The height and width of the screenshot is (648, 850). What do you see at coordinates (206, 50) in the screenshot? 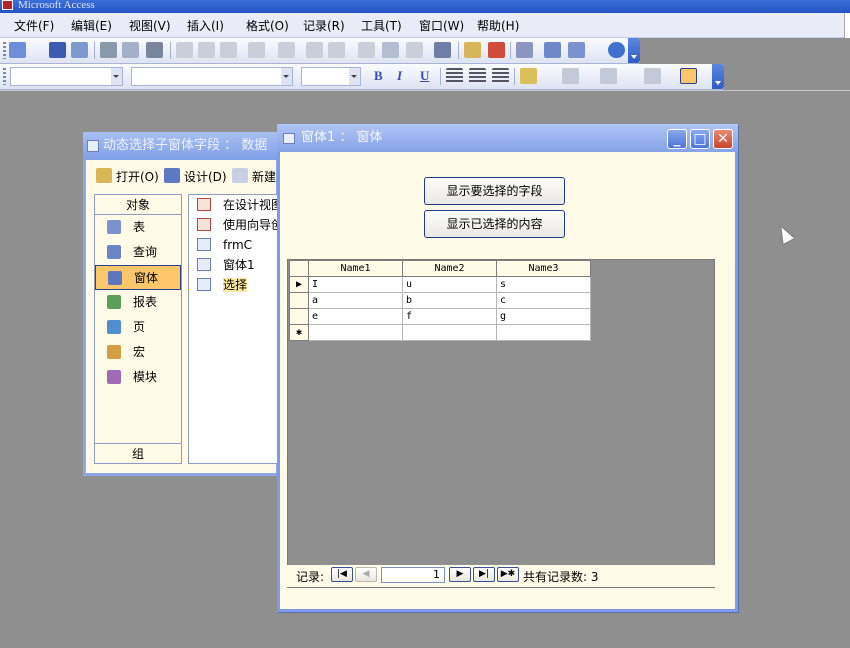
I see `copy-icon` at bounding box center [206, 50].